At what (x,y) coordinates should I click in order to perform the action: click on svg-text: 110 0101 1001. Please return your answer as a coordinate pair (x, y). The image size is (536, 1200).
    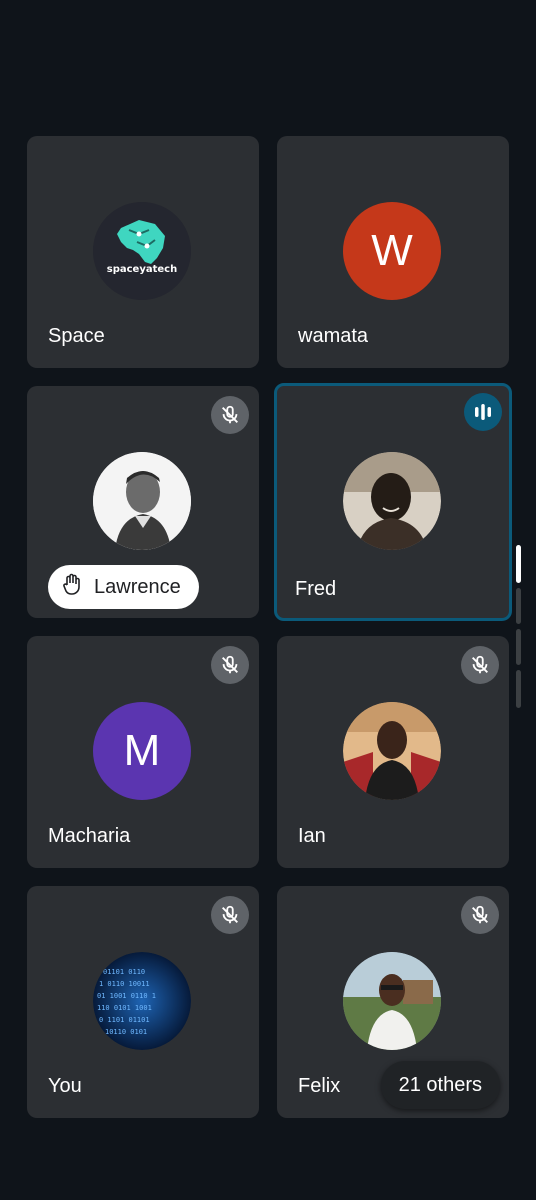
    Looking at the image, I should click on (124, 1008).